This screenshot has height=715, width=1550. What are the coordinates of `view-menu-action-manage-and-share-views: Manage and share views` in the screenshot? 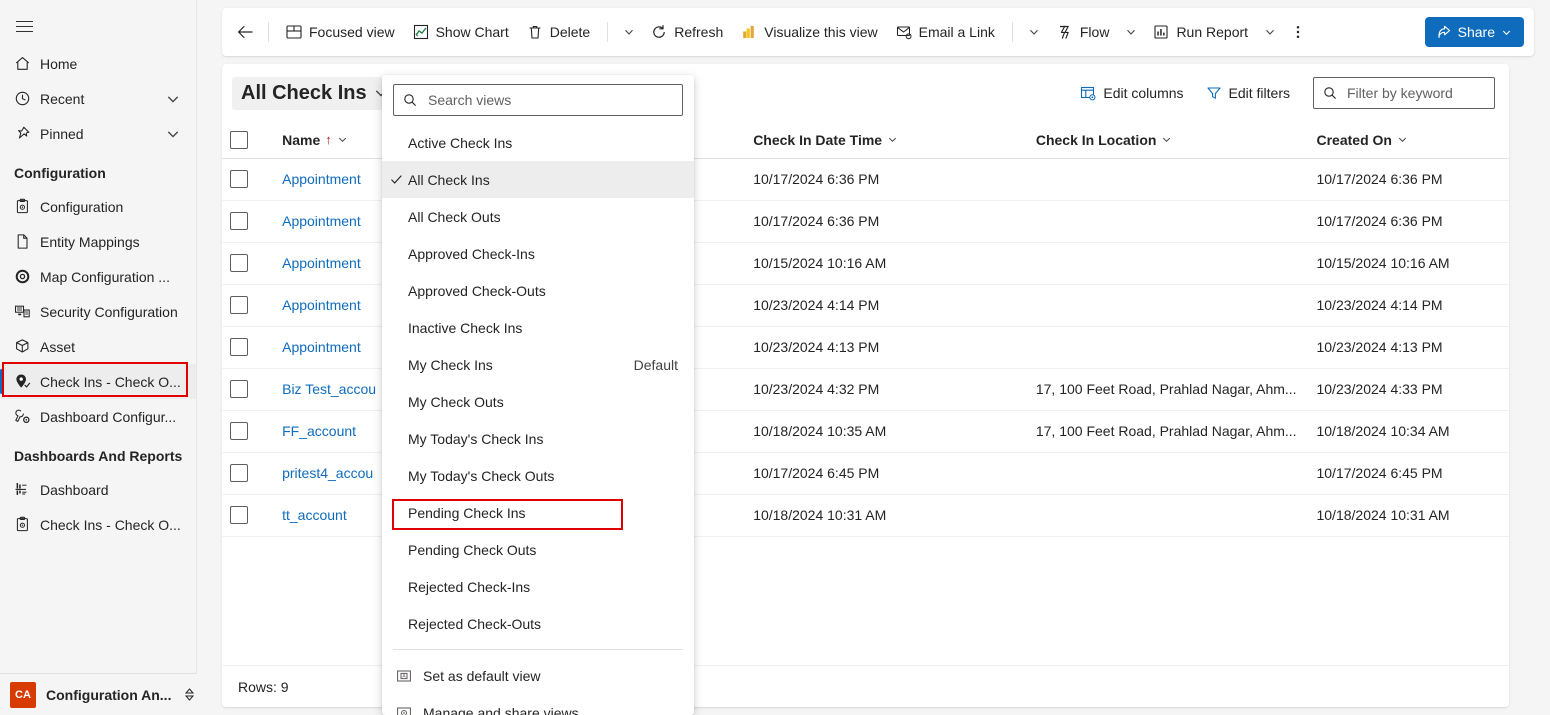 It's located at (538, 704).